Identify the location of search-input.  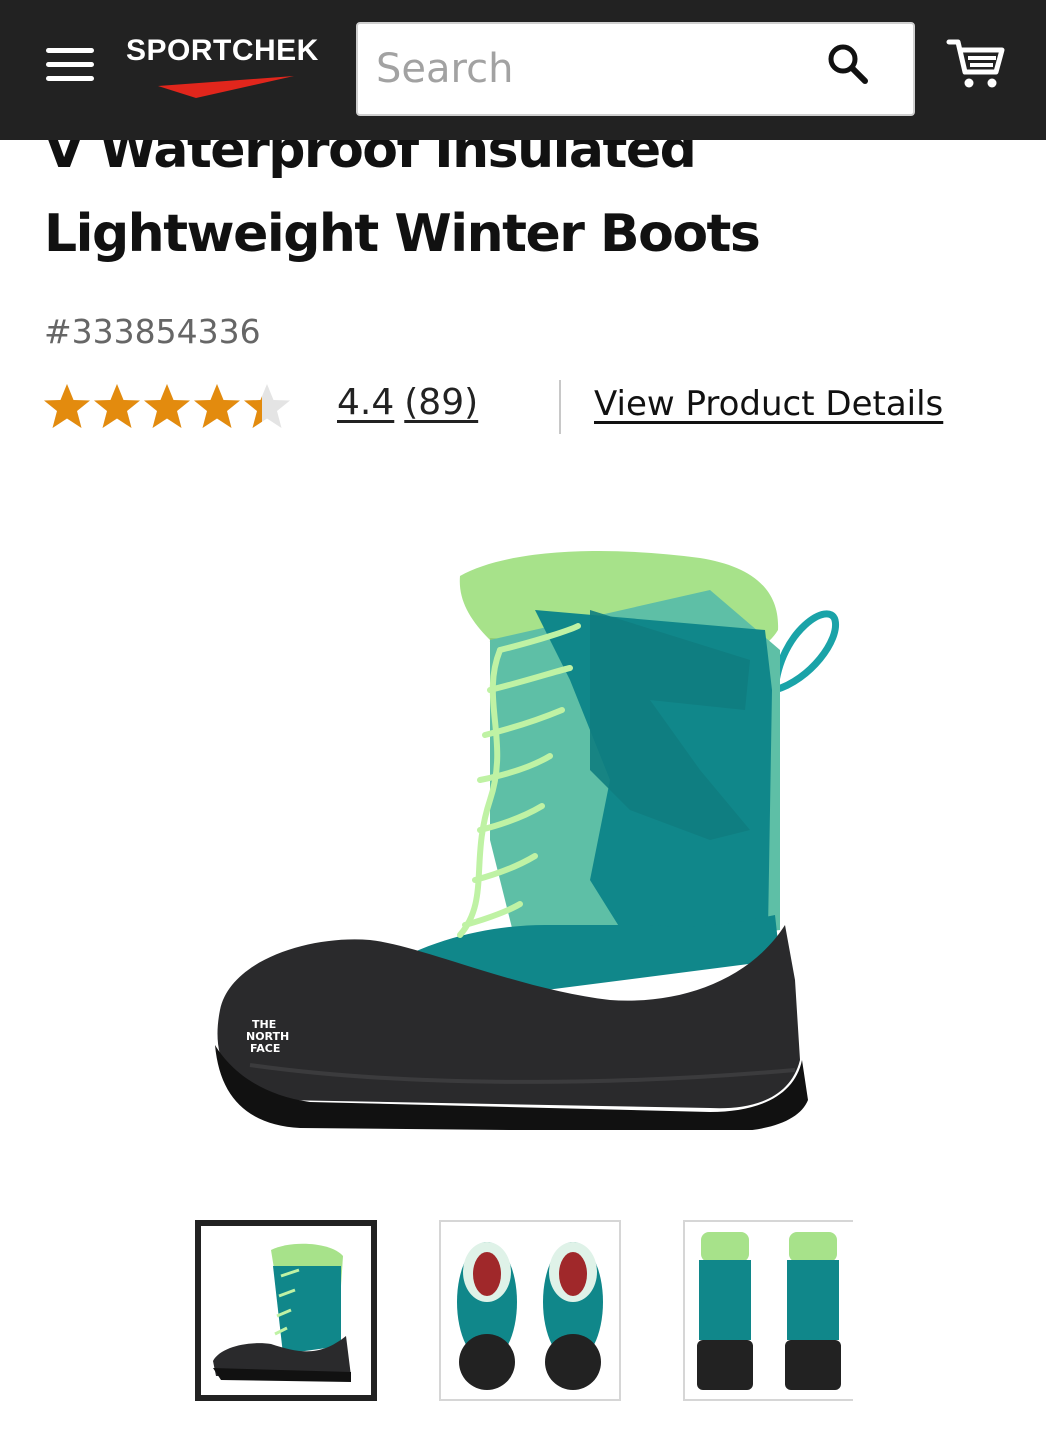
(596, 69).